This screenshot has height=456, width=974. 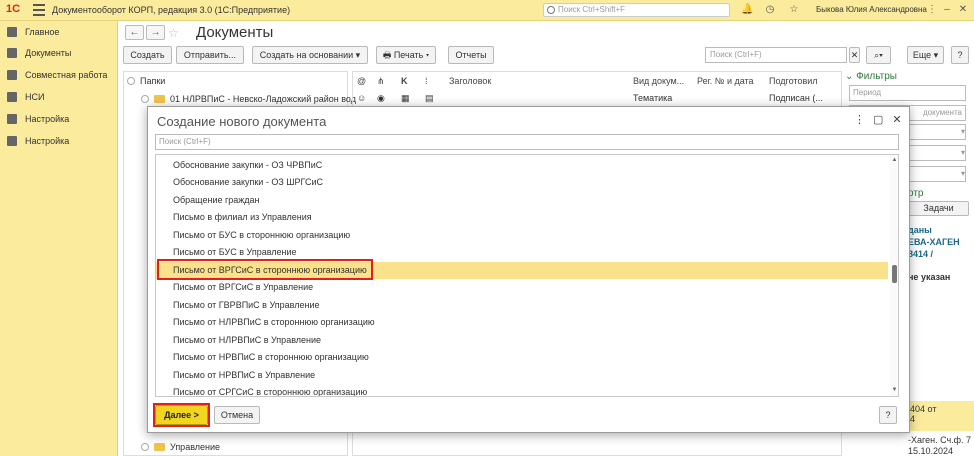 What do you see at coordinates (12, 75) in the screenshot?
I see `people-icon` at bounding box center [12, 75].